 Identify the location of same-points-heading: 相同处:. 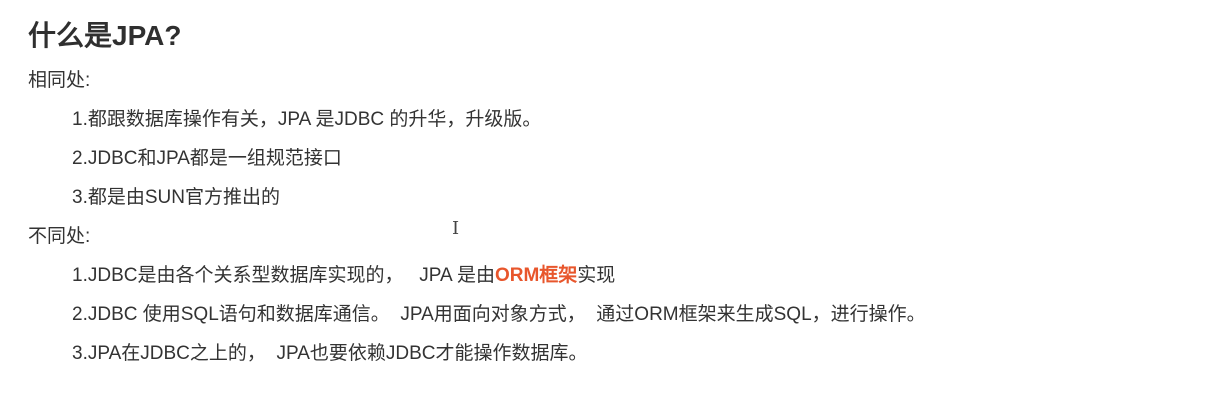
(59, 80).